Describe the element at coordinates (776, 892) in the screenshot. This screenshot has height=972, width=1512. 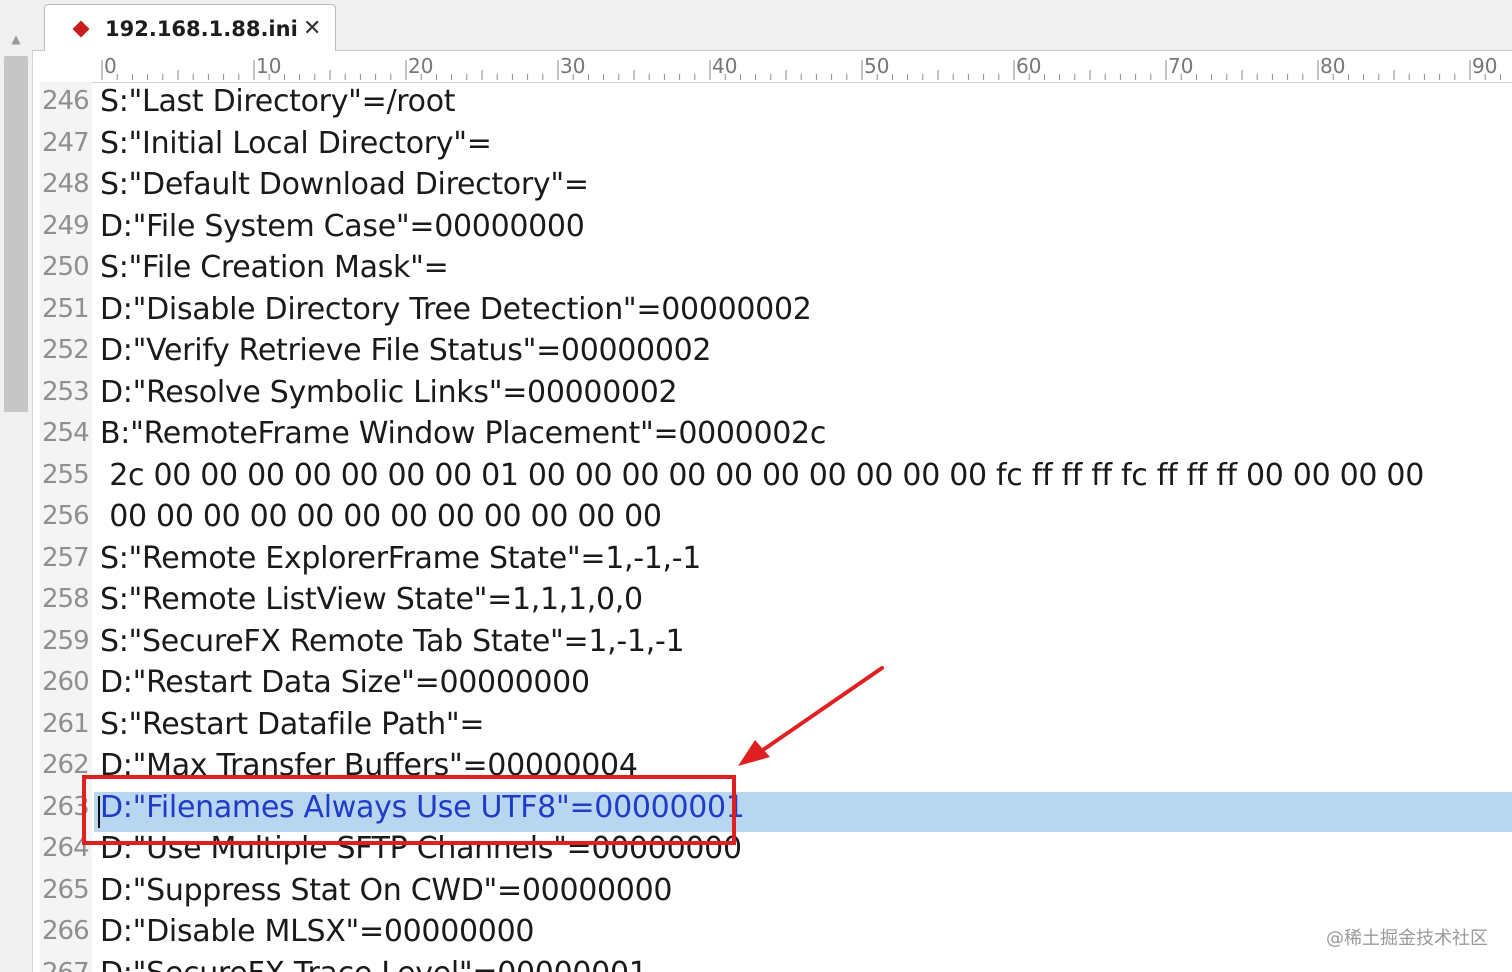
I see `editor-line: 265 D:"Suppress Stat On CWD"=00000000` at that location.